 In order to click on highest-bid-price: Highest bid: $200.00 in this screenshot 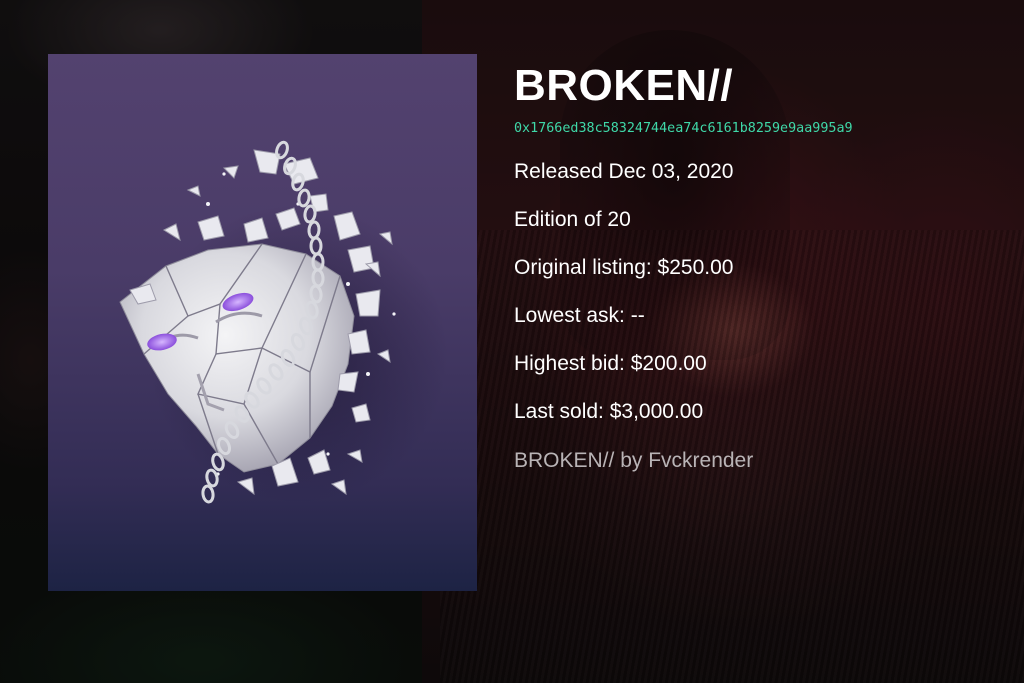, I will do `click(610, 363)`.